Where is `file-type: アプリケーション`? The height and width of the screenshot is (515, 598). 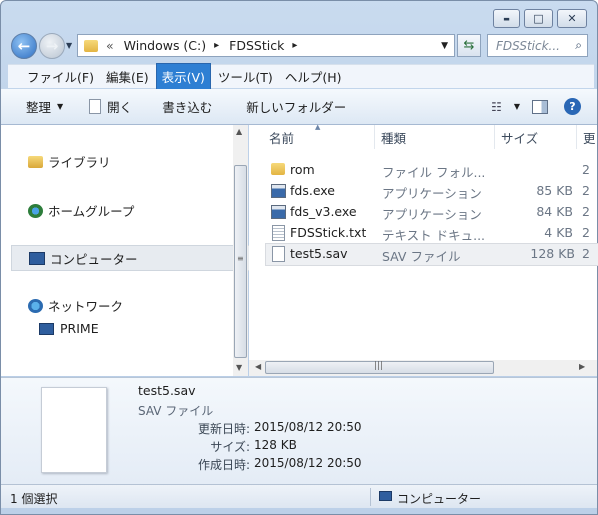 file-type: アプリケーション is located at coordinates (432, 214).